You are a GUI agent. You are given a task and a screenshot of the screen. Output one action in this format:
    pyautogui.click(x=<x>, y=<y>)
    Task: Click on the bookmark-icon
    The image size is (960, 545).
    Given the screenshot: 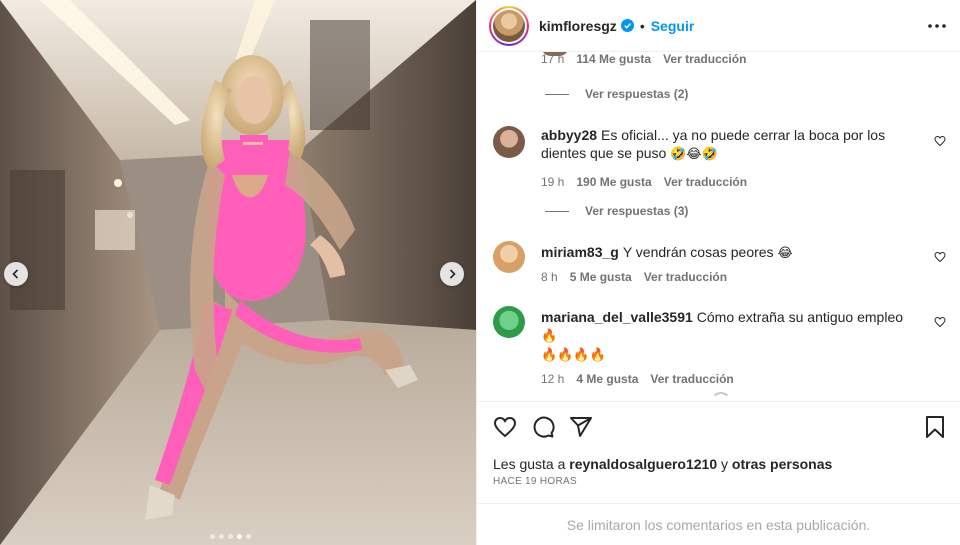 What is the action you would take?
    pyautogui.click(x=935, y=427)
    